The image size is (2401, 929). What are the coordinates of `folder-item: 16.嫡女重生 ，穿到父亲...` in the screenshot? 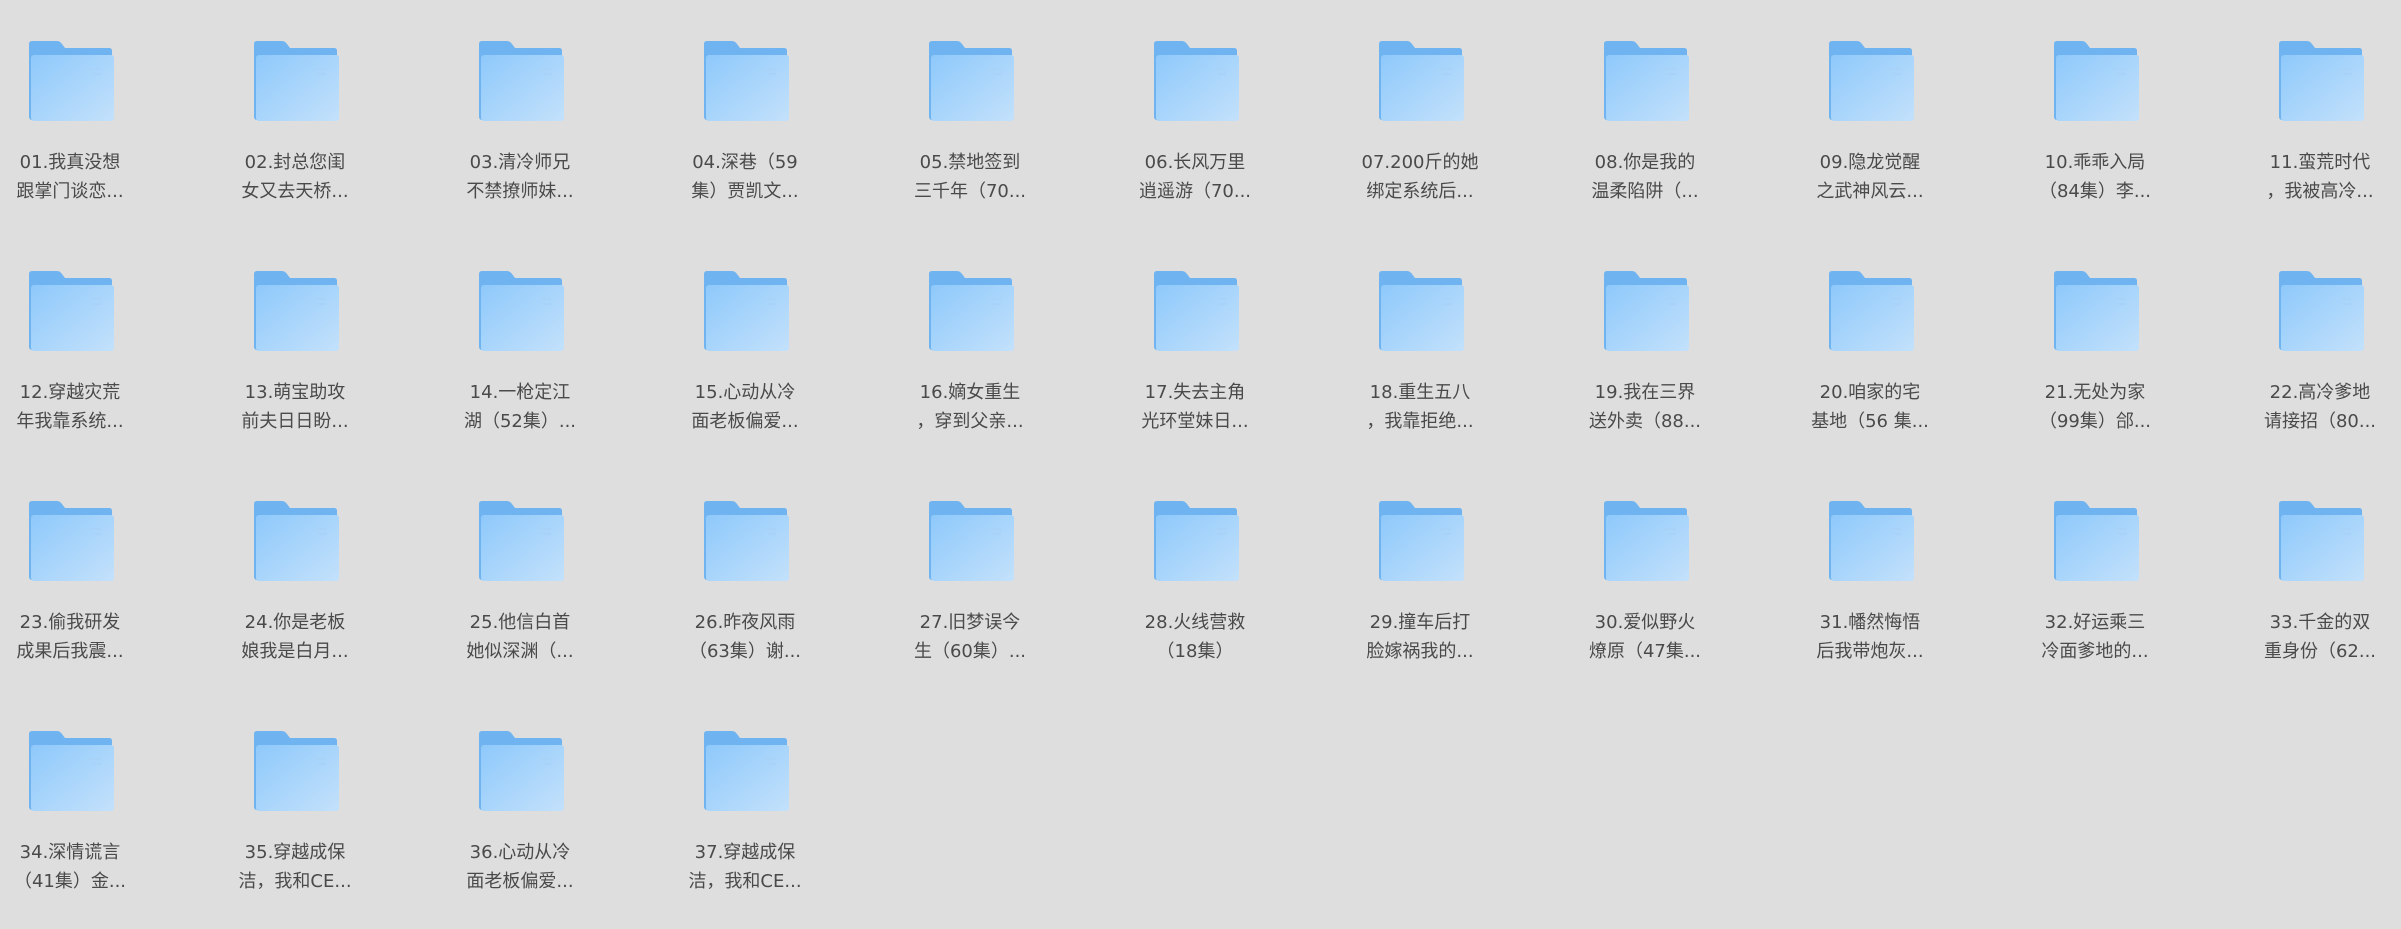 It's located at (1000, 340).